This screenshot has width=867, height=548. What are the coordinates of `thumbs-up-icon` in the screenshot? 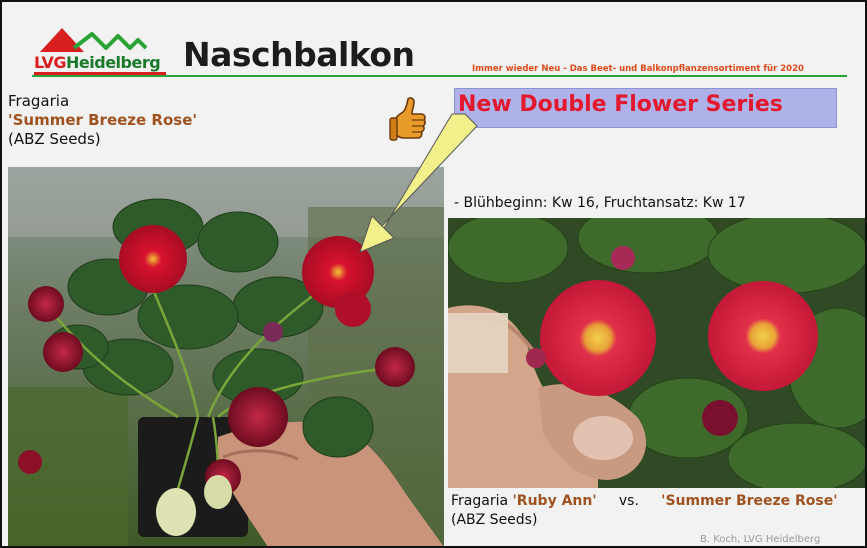 It's located at (407, 119).